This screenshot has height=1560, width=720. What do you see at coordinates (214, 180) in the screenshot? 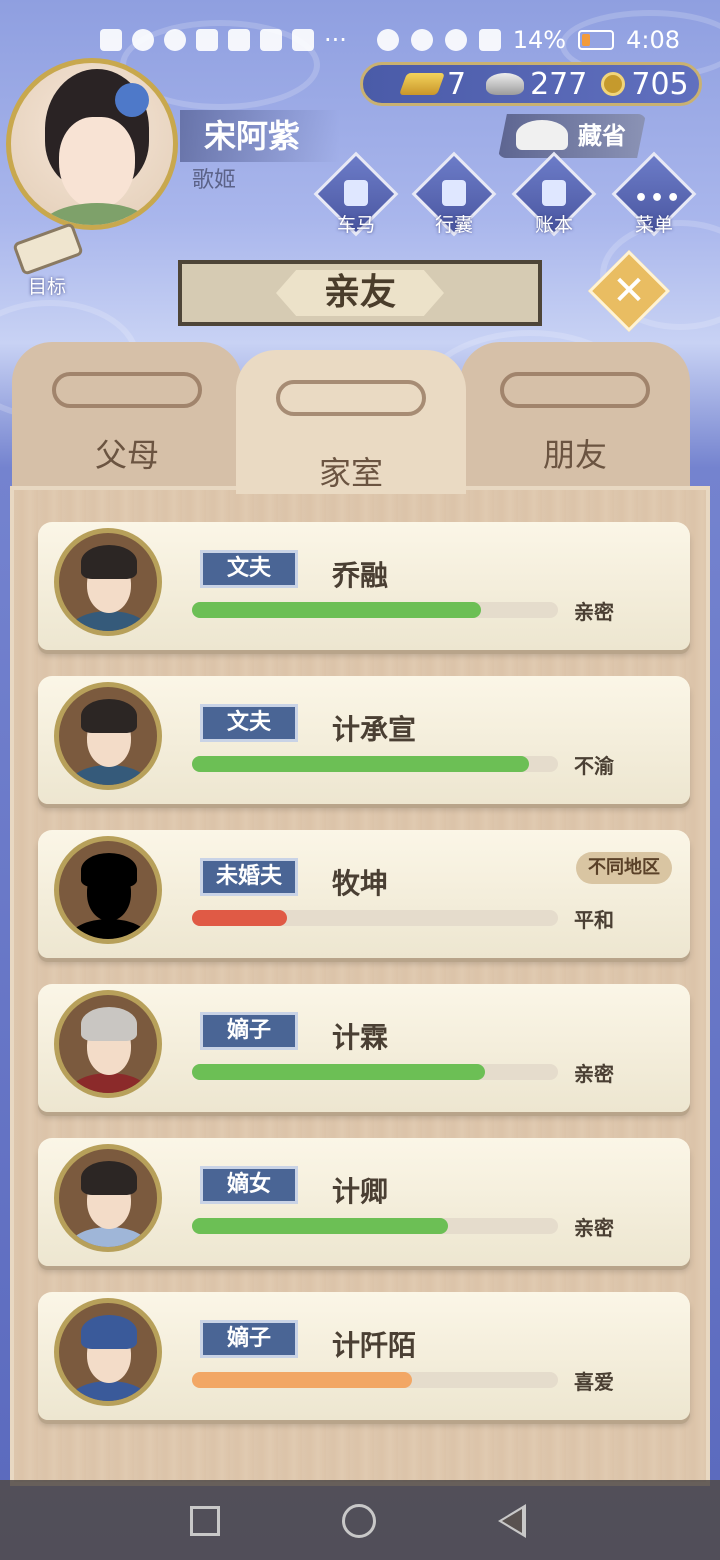
I see `player-title: 歌姬` at bounding box center [214, 180].